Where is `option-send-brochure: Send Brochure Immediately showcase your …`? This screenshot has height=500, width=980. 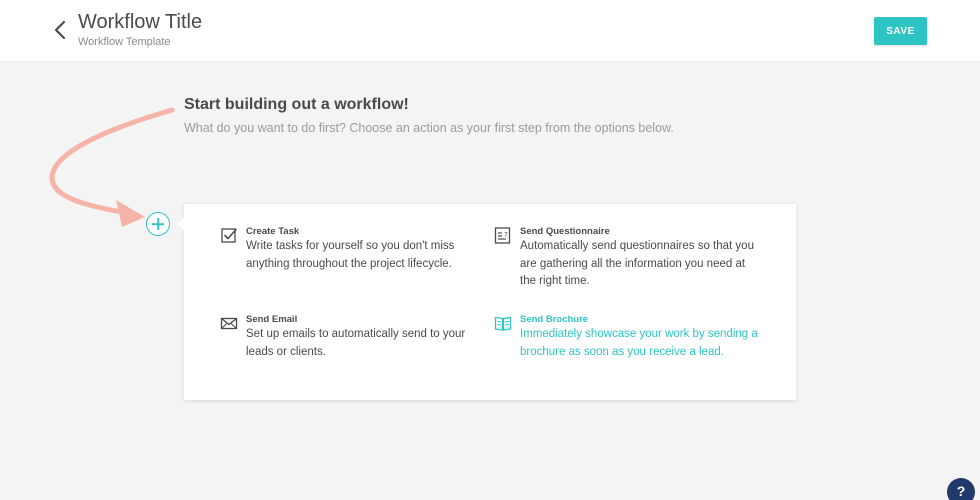
option-send-brochure: Send Brochure Immediately showcase your … is located at coordinates (626, 350).